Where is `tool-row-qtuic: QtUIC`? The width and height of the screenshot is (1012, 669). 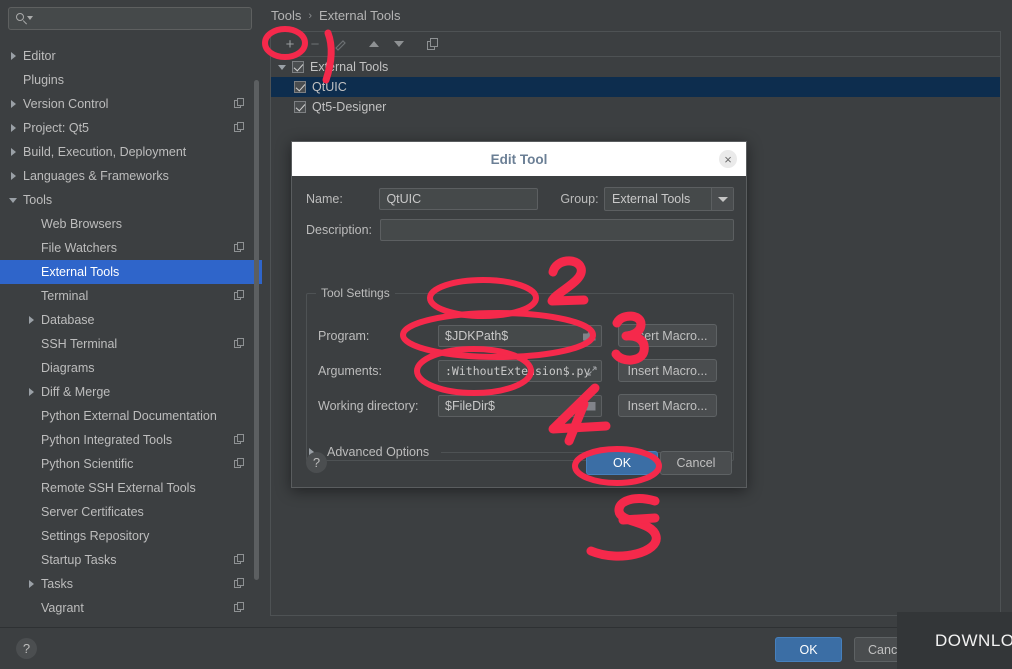 tool-row-qtuic: QtUIC is located at coordinates (635, 87).